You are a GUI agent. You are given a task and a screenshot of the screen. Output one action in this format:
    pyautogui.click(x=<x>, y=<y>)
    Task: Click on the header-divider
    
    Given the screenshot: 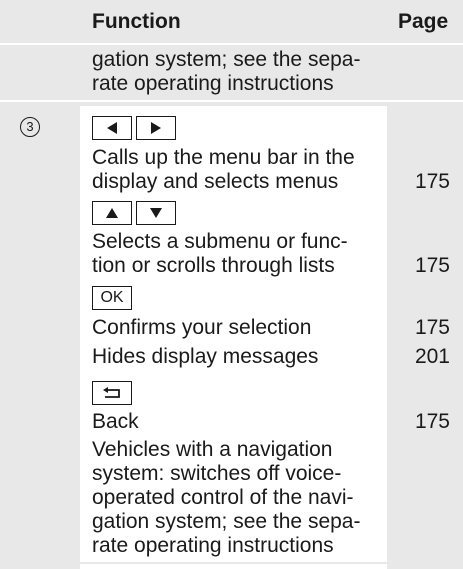 What is the action you would take?
    pyautogui.click(x=231, y=44)
    